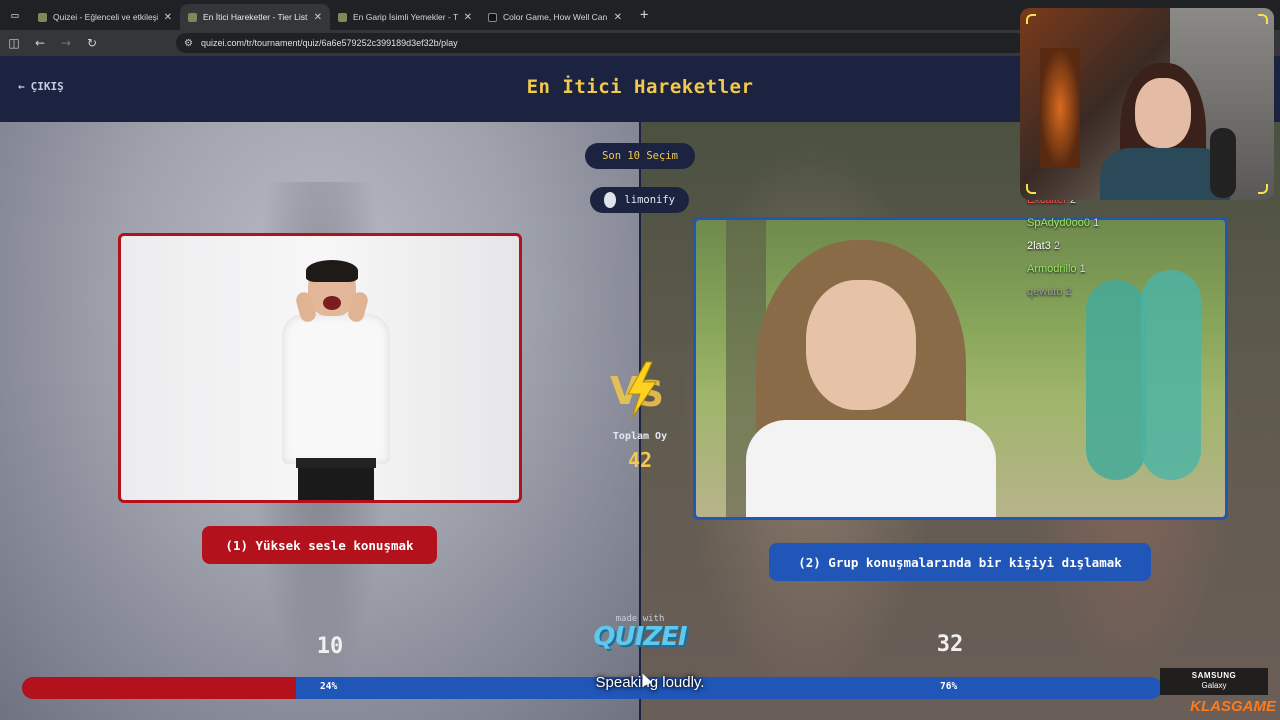  What do you see at coordinates (1147, 104) in the screenshot?
I see `streamer-webcam` at bounding box center [1147, 104].